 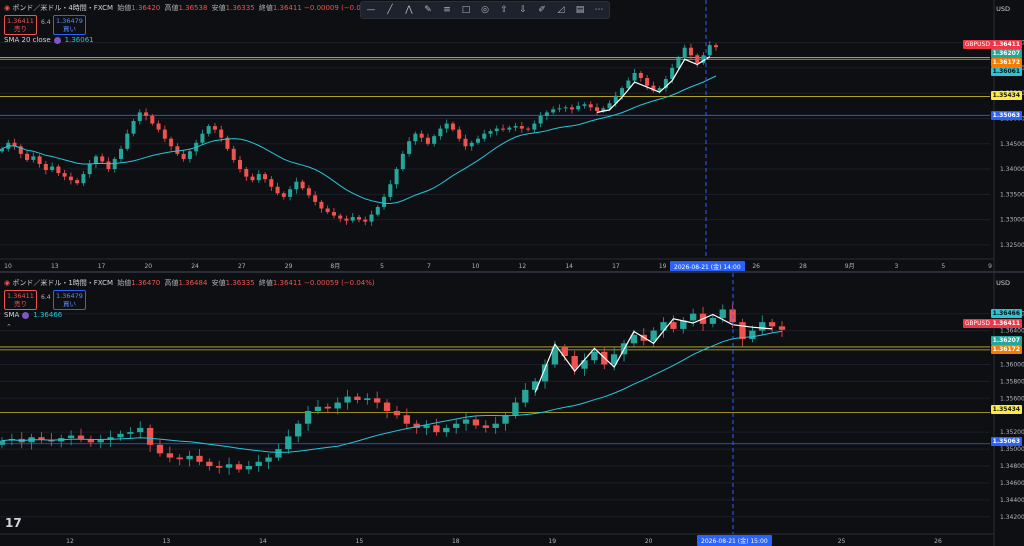 I want to click on x-tick-label: 29, so click(x=289, y=266).